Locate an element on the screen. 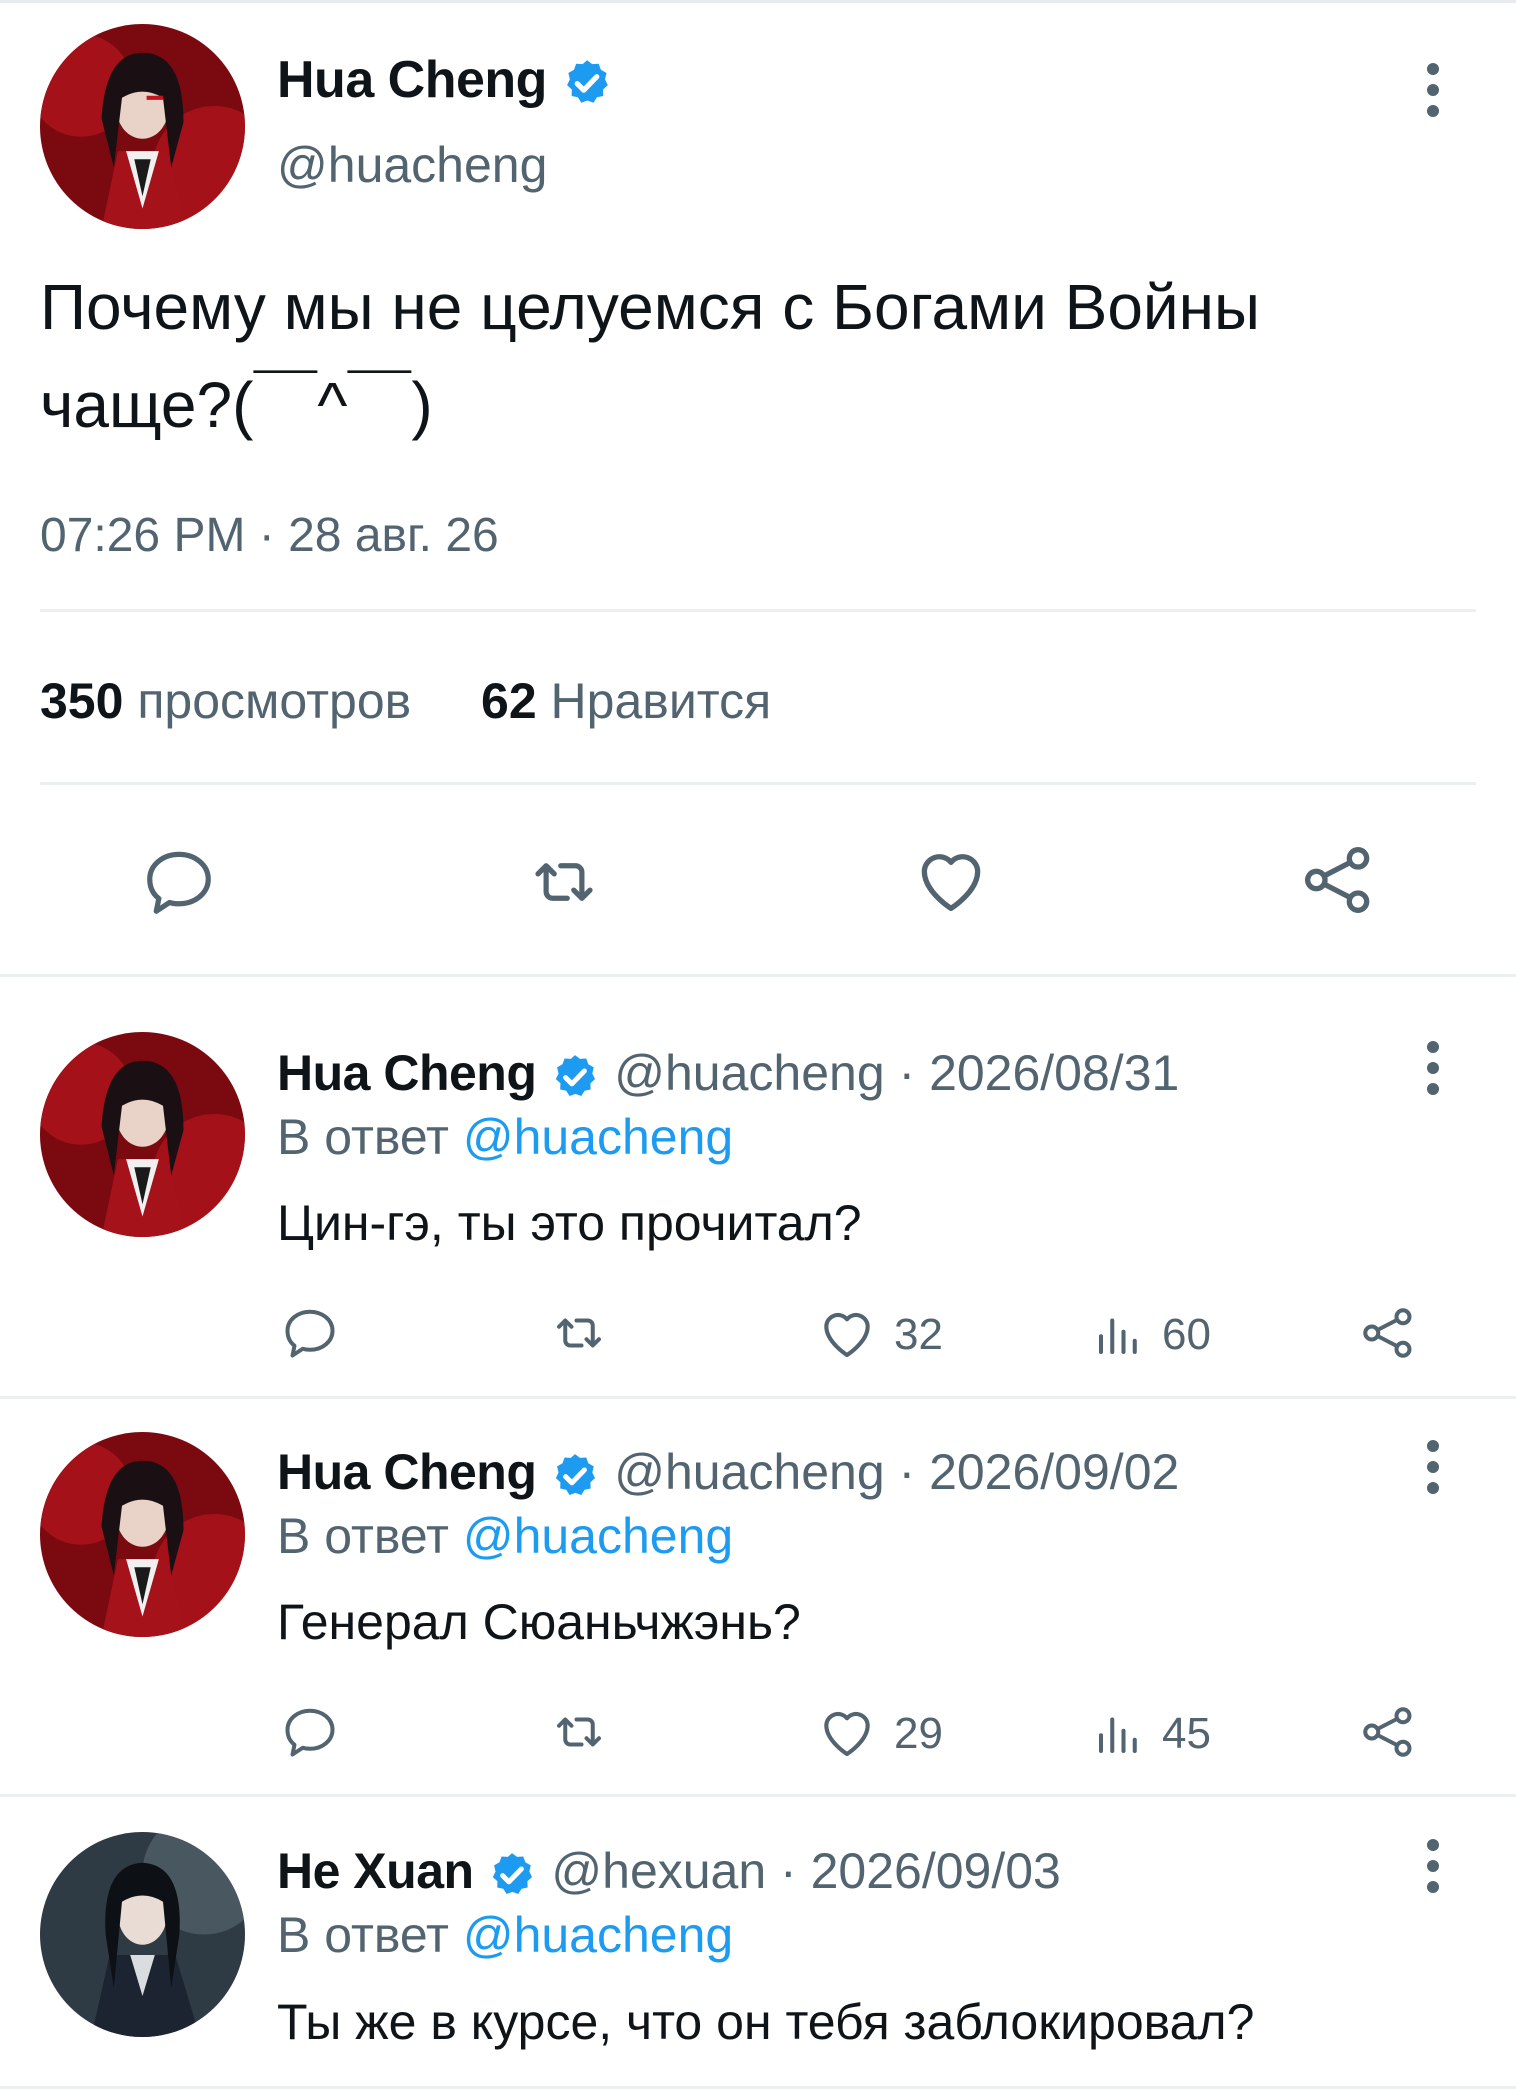 The width and height of the screenshot is (1516, 2092). tweet-text-line-1: Почему мы не целуемся с Богами Войны is located at coordinates (650, 307).